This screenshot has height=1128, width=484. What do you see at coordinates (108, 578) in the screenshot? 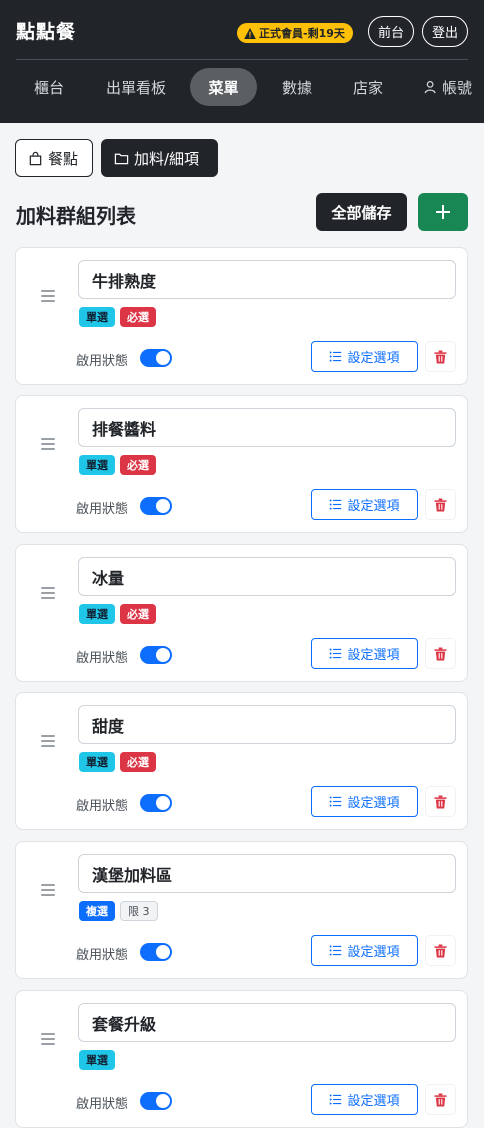
I see `group-name-value: 冰量` at bounding box center [108, 578].